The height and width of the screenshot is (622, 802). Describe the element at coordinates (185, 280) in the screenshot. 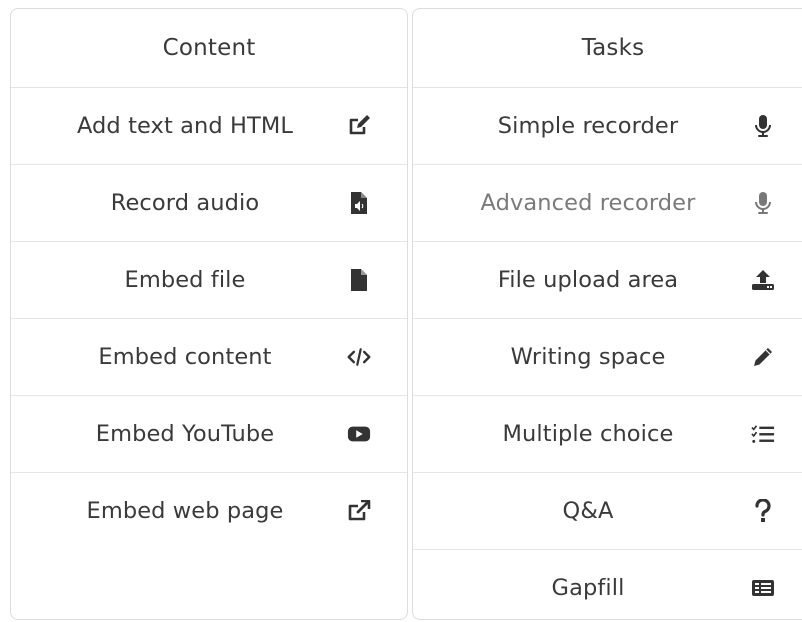

I see `content-item-label: Embed file` at that location.